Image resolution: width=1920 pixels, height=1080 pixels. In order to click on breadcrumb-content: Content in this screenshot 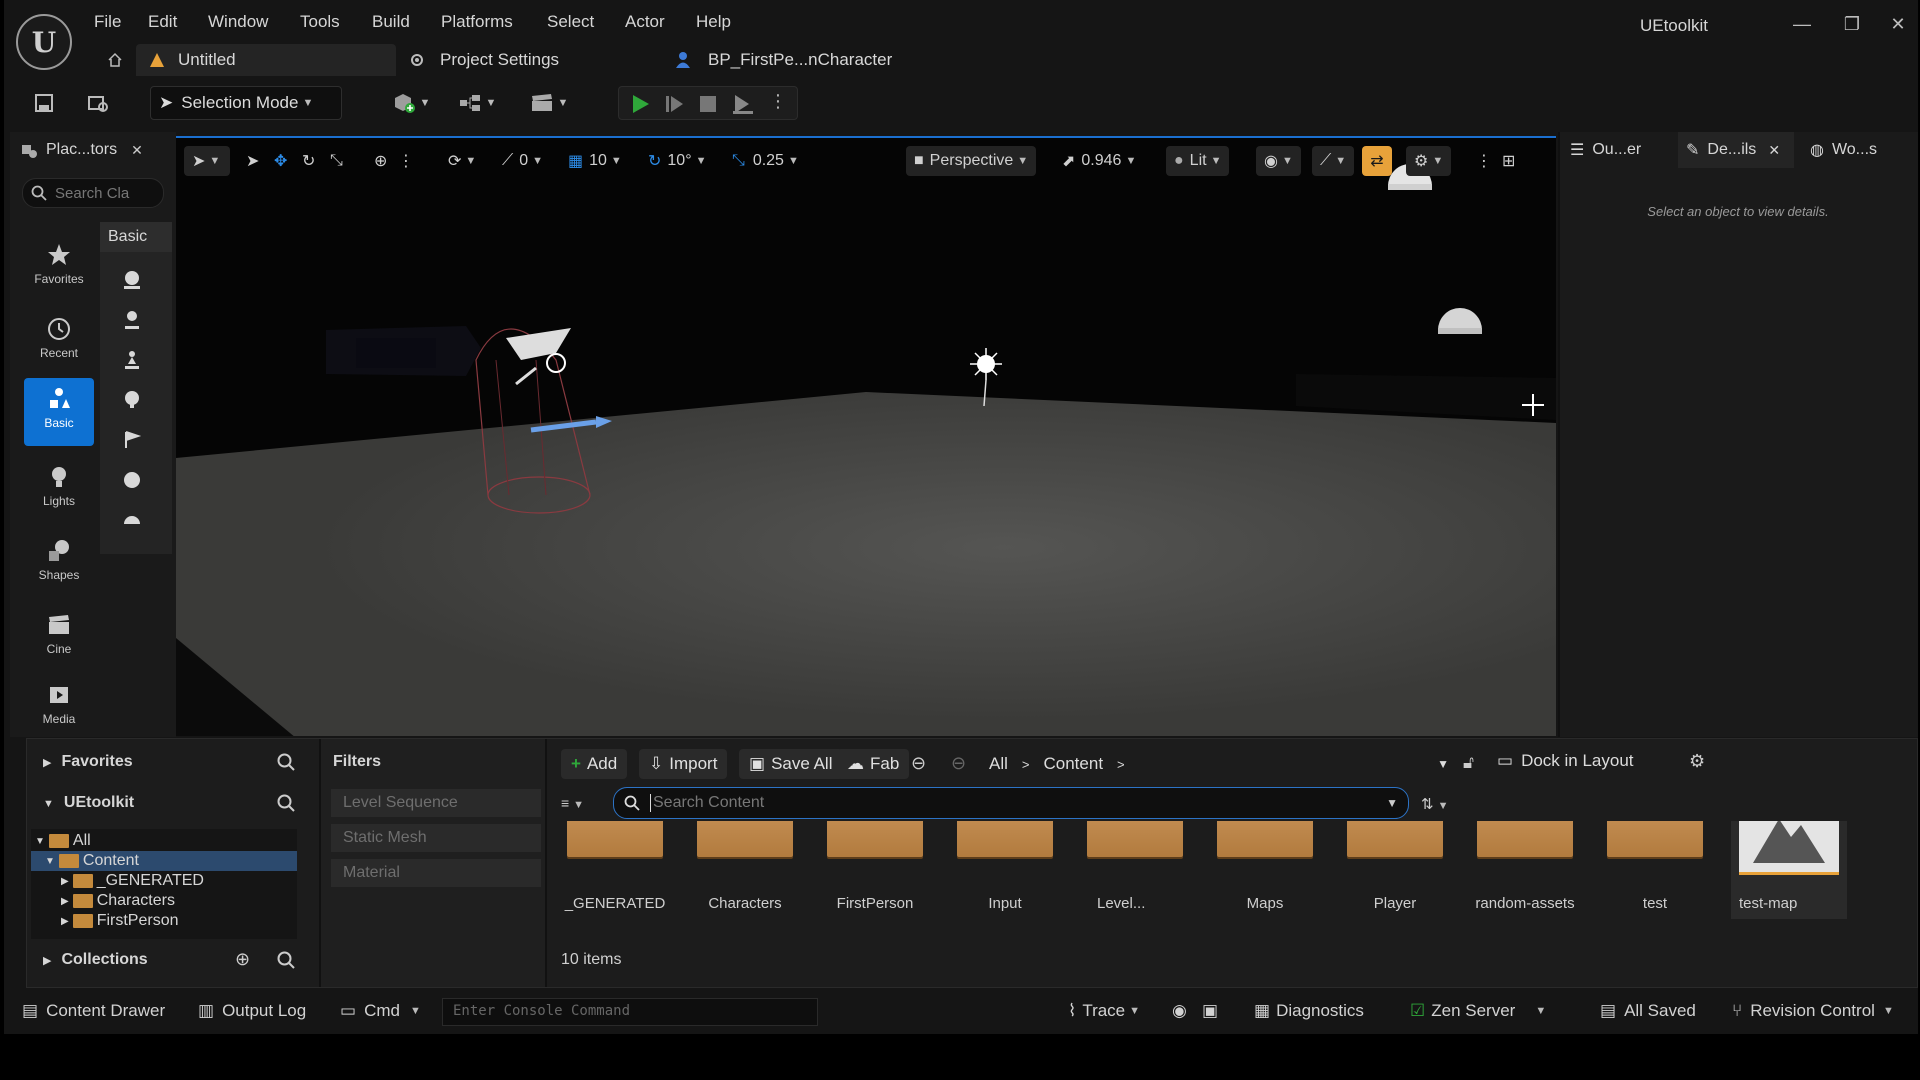, I will do `click(1074, 764)`.